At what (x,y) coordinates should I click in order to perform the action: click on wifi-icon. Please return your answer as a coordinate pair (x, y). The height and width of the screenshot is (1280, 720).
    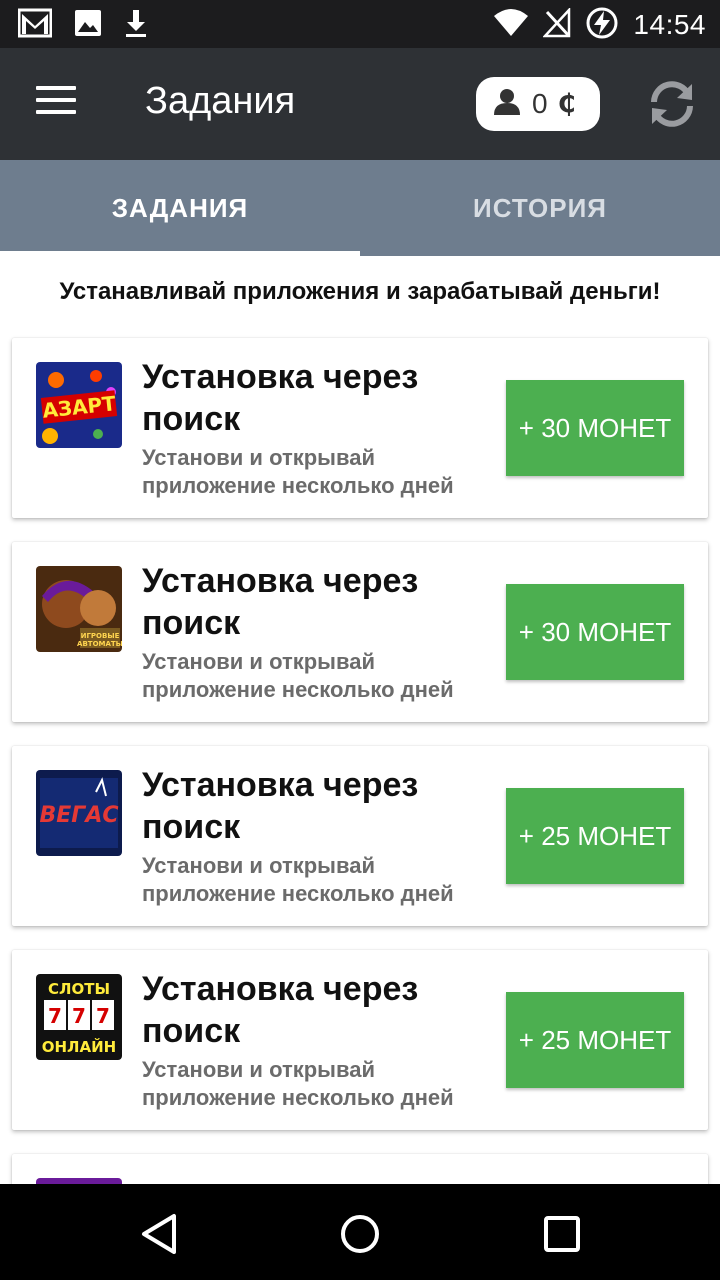
    Looking at the image, I should click on (511, 25).